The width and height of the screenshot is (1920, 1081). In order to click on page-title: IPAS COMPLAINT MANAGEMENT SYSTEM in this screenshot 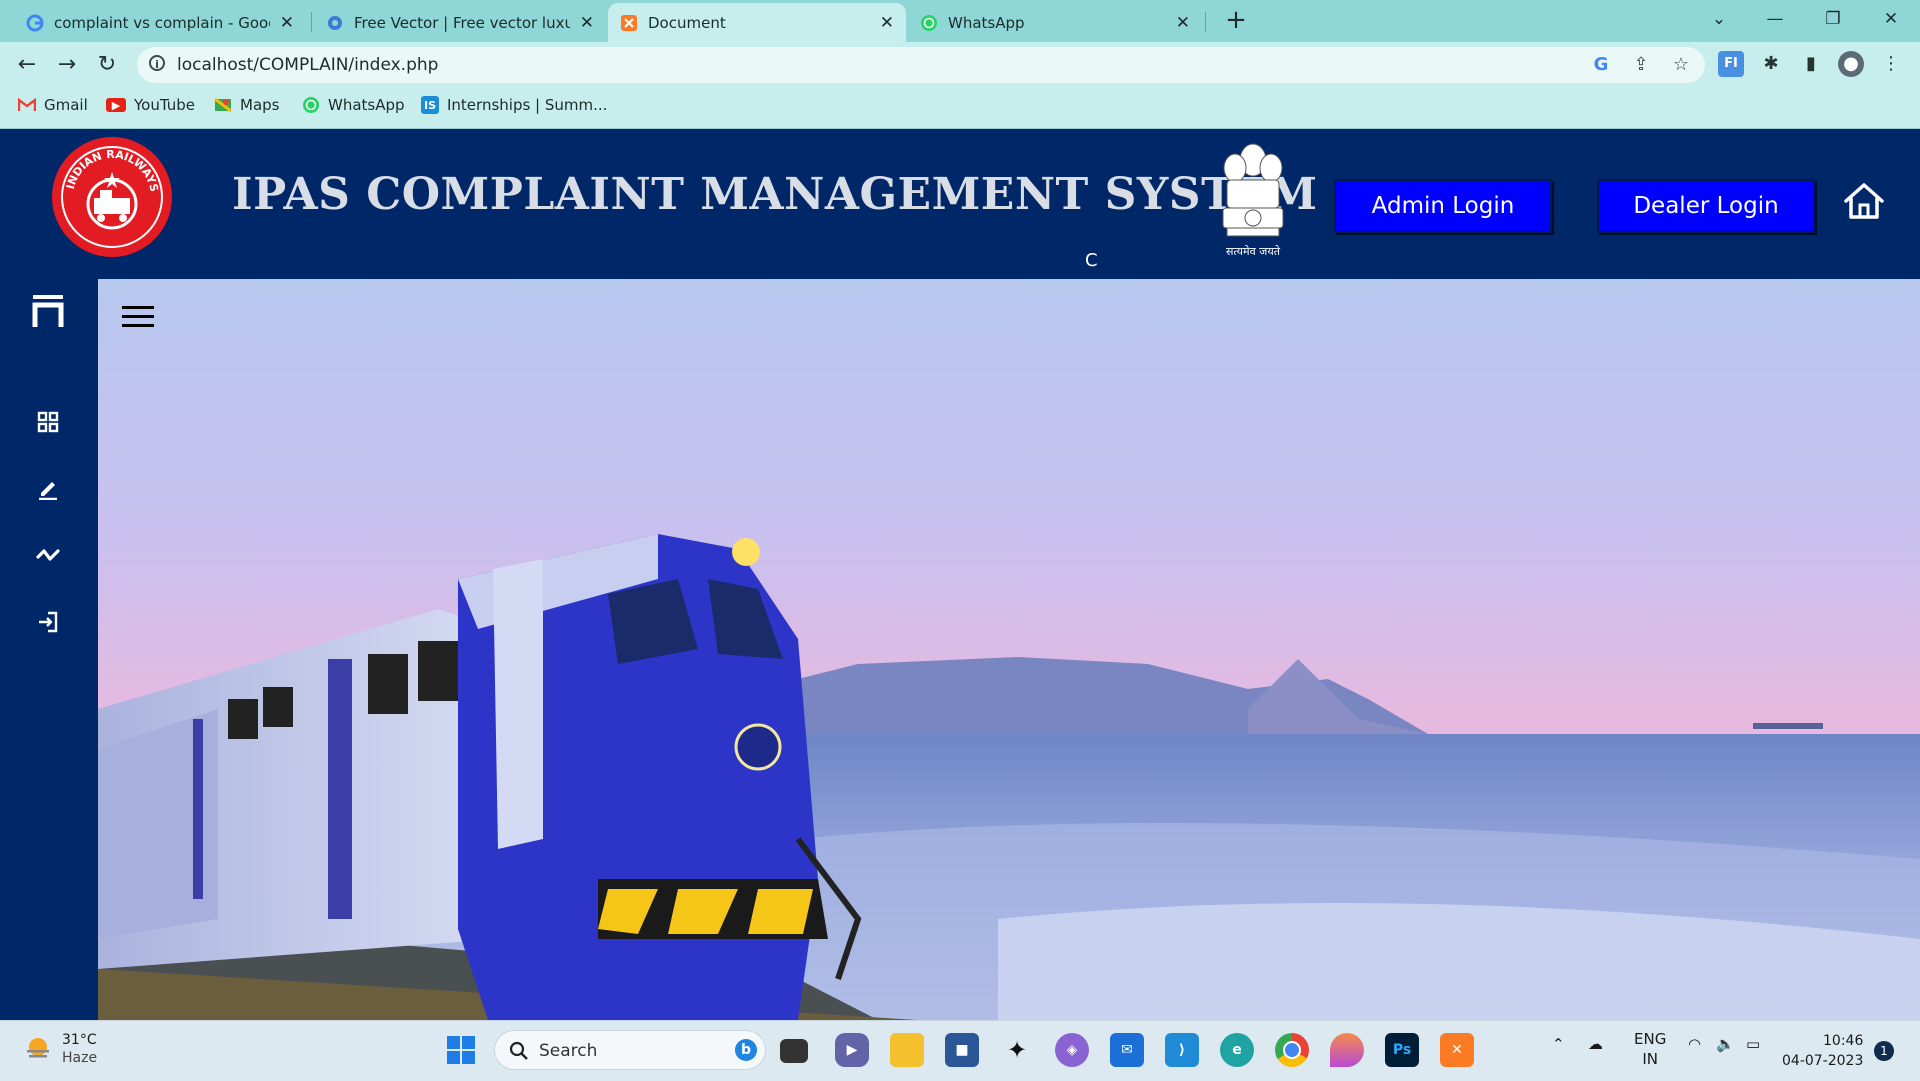, I will do `click(775, 194)`.